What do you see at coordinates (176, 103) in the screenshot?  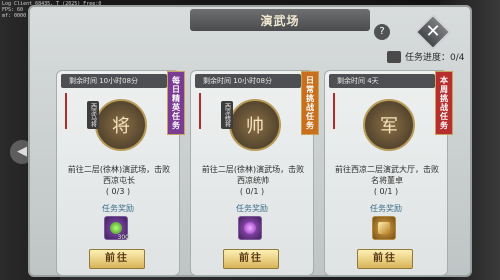 I see `quest-type-tag: 每日精英任务` at bounding box center [176, 103].